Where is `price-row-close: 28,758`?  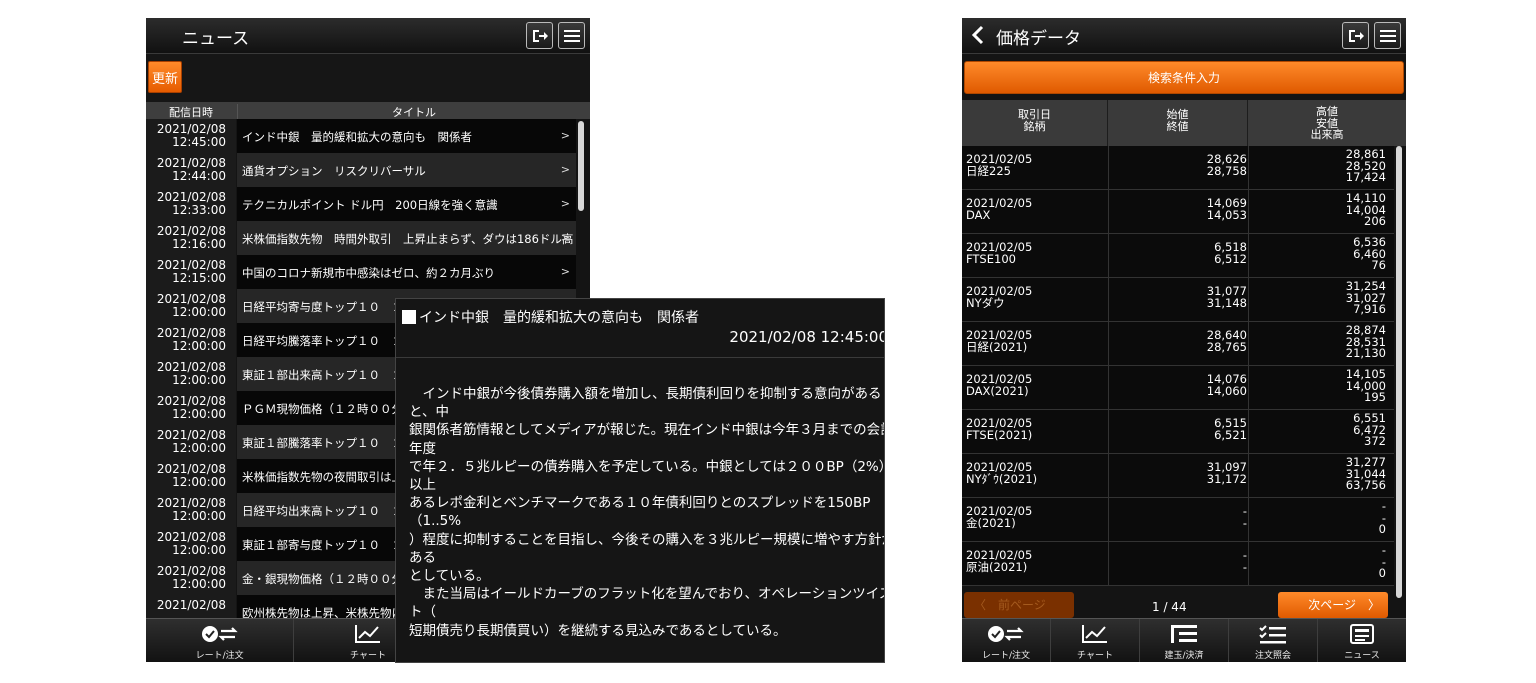
price-row-close: 28,758 is located at coordinates (1226, 170).